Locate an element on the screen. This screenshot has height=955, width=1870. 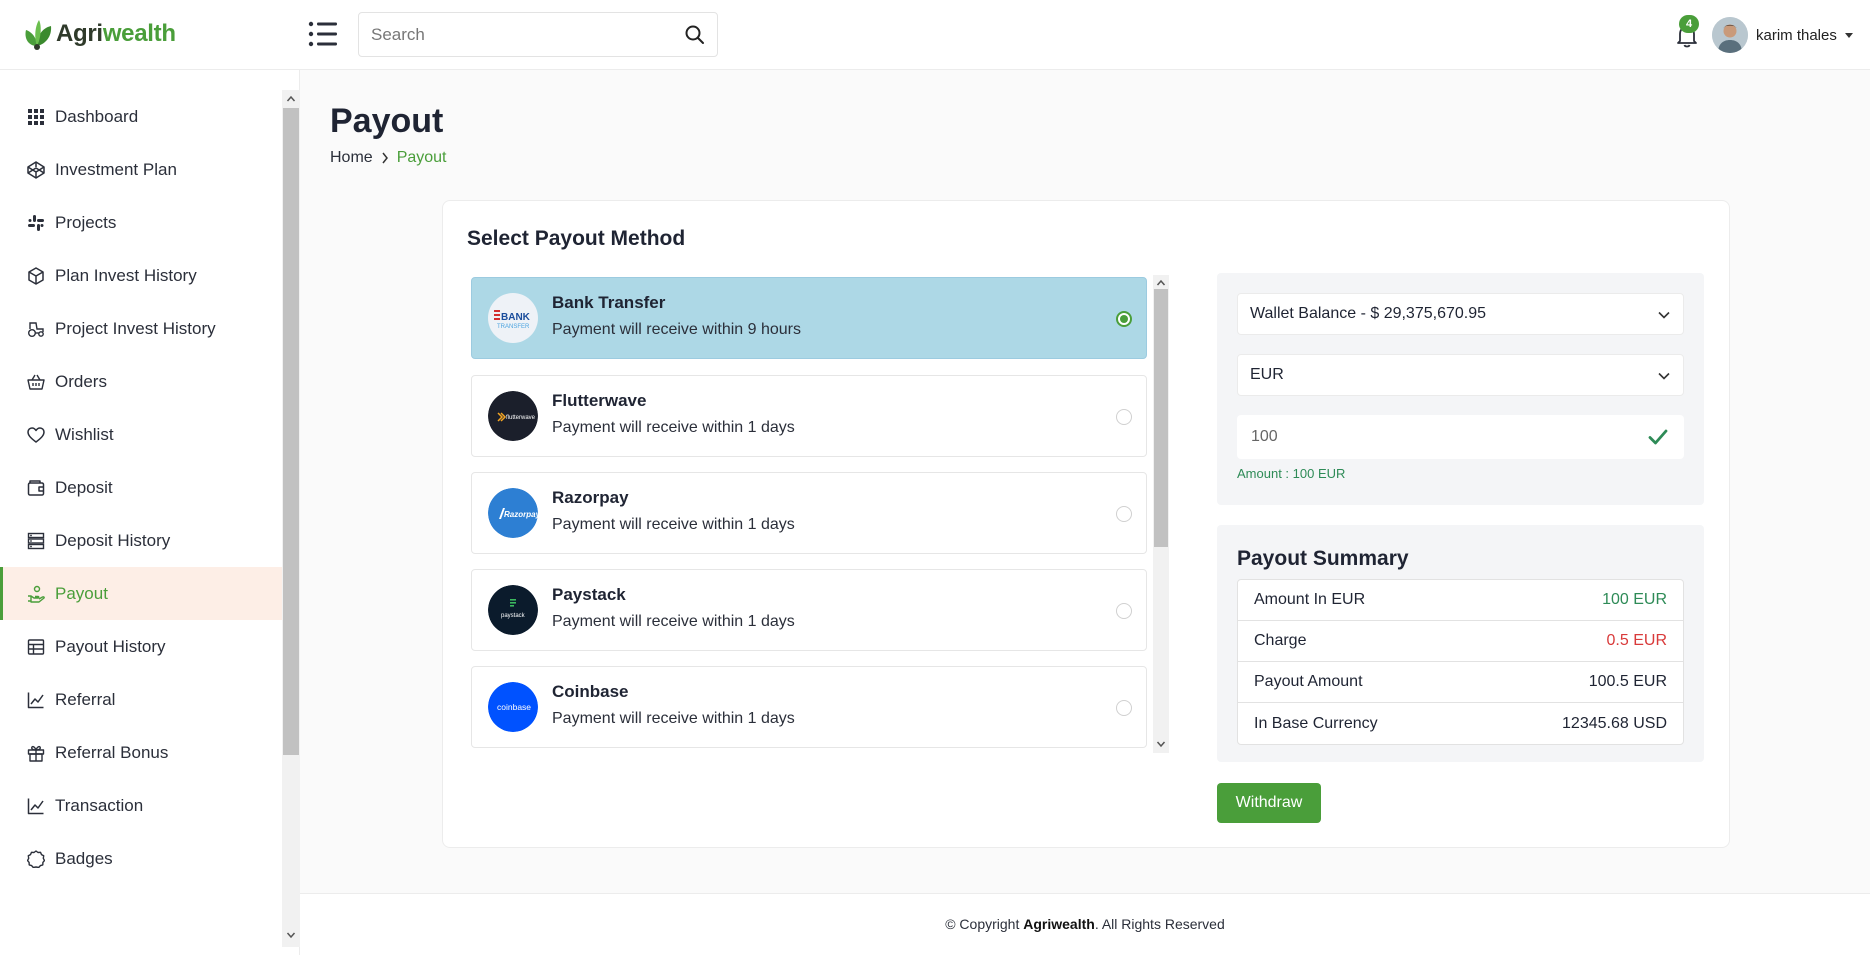
sidebar-item-label: Payout History is located at coordinates (110, 646).